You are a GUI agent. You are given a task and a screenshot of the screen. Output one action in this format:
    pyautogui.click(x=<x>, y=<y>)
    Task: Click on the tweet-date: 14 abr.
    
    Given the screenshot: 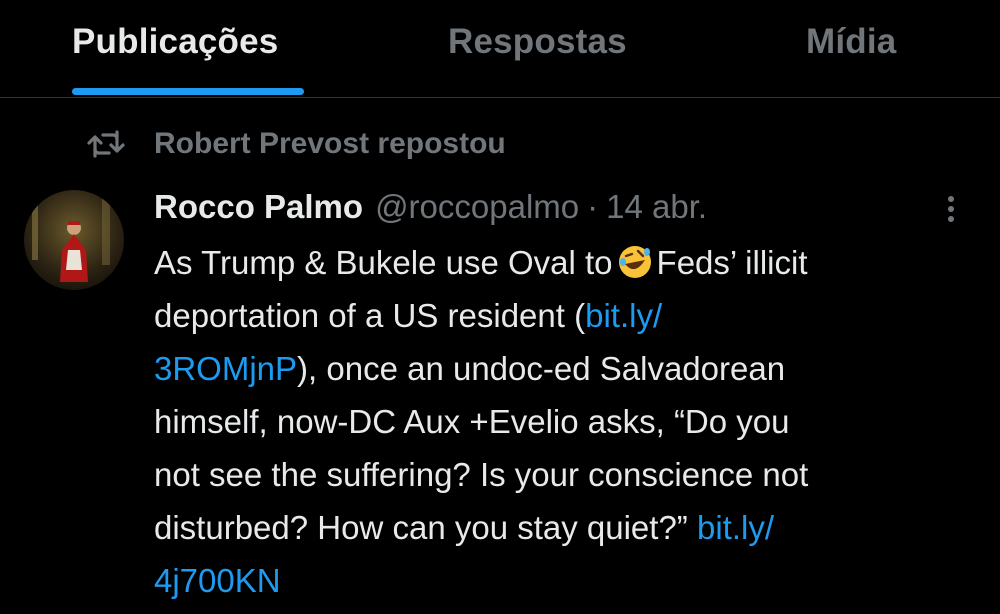 What is the action you would take?
    pyautogui.click(x=656, y=207)
    